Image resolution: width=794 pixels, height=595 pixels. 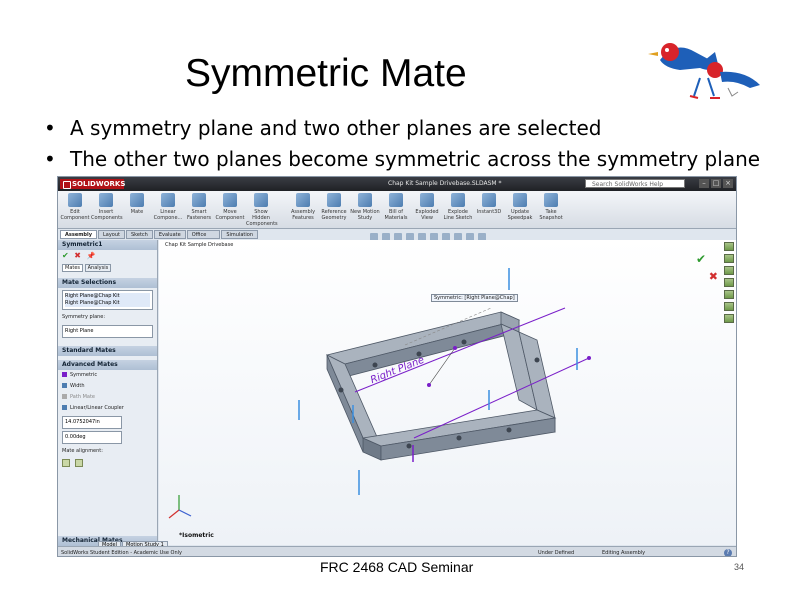 I want to click on tab-evaluate: Evaluate, so click(x=169, y=234).